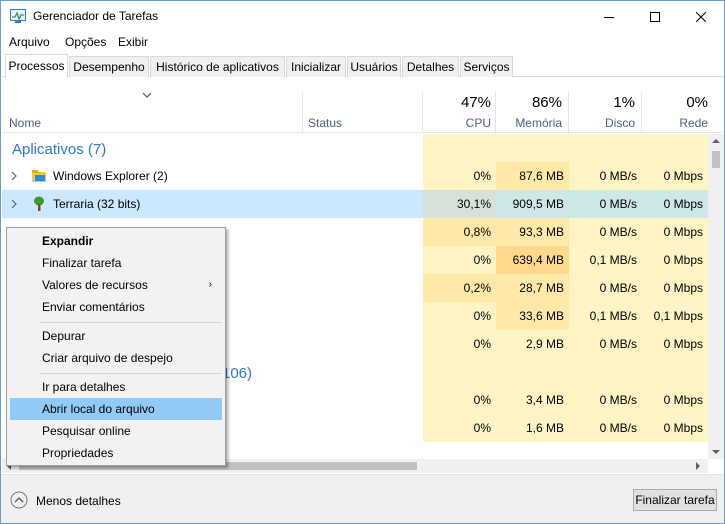 The height and width of the screenshot is (524, 725). What do you see at coordinates (459, 204) in the screenshot?
I see `cpu-cell: 30,1%` at bounding box center [459, 204].